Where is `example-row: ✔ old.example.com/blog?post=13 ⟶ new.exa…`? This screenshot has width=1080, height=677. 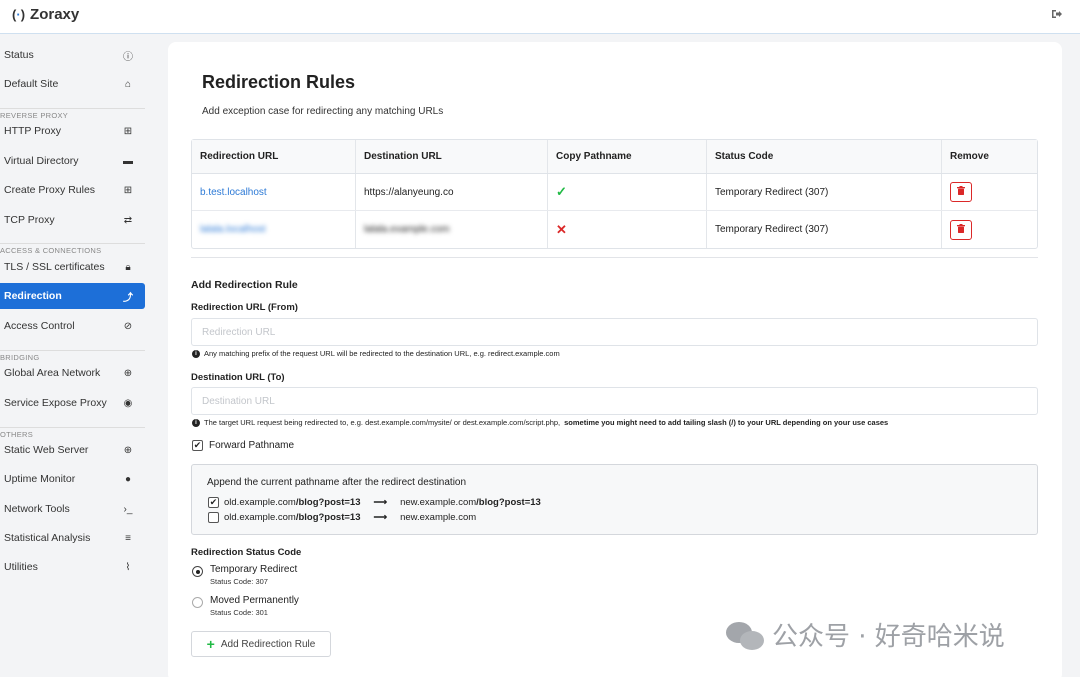 example-row: ✔ old.example.com/blog?post=13 ⟶ new.exa… is located at coordinates (374, 502).